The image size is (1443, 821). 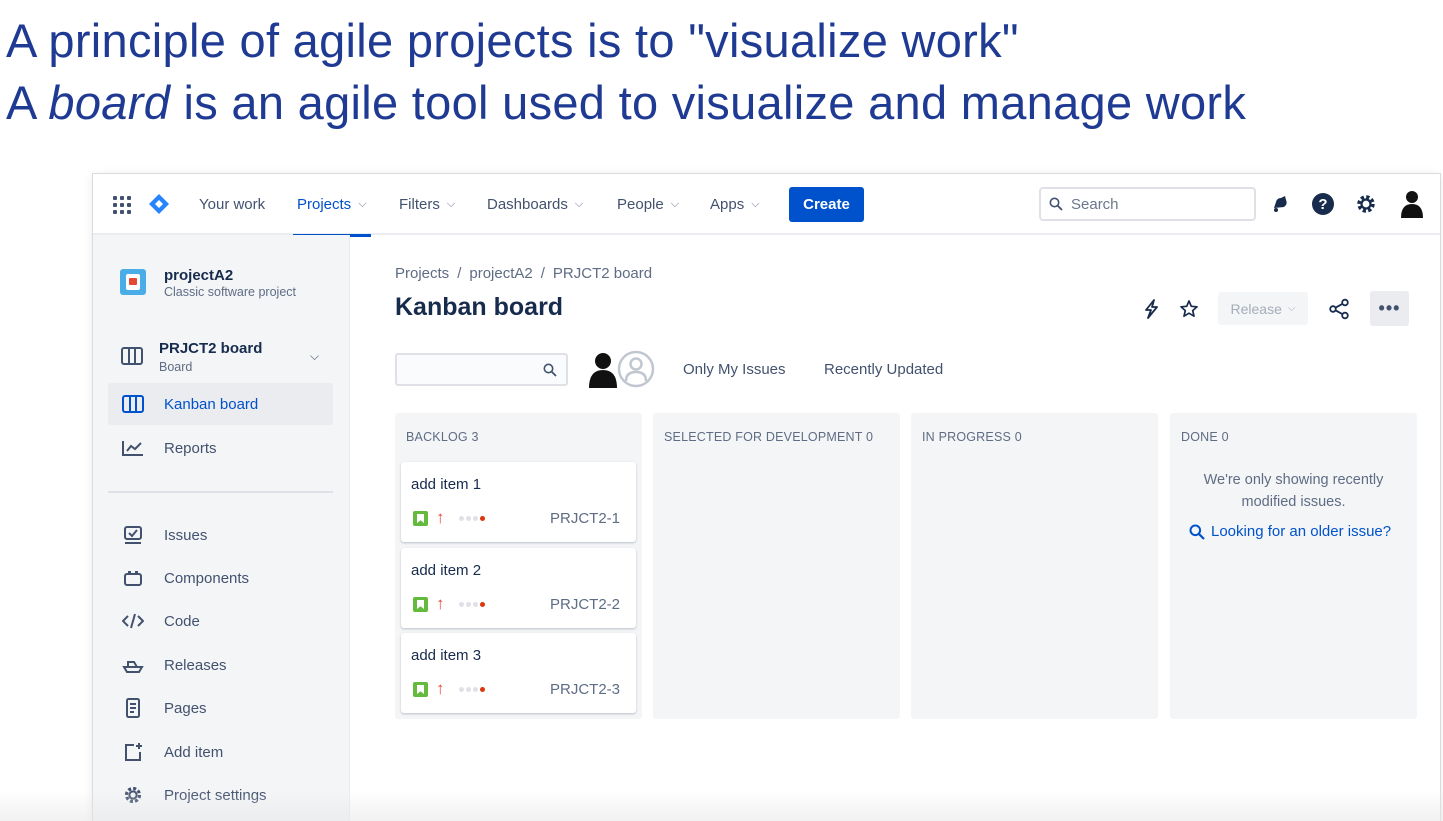 I want to click on sidebar-item-pages: Pages, so click(x=220, y=708).